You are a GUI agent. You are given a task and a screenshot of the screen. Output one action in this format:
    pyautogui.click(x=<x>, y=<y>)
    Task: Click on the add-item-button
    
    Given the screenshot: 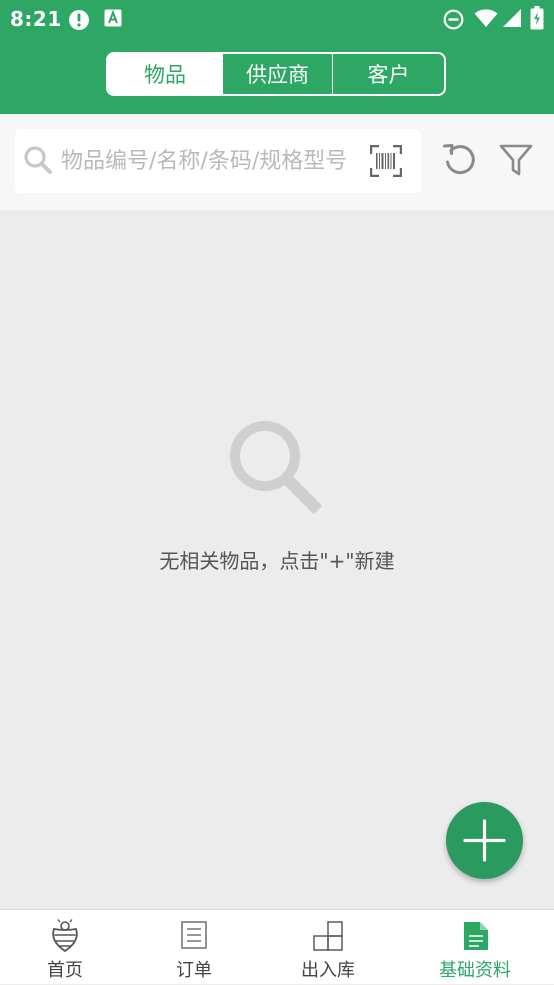 What is the action you would take?
    pyautogui.click(x=484, y=840)
    